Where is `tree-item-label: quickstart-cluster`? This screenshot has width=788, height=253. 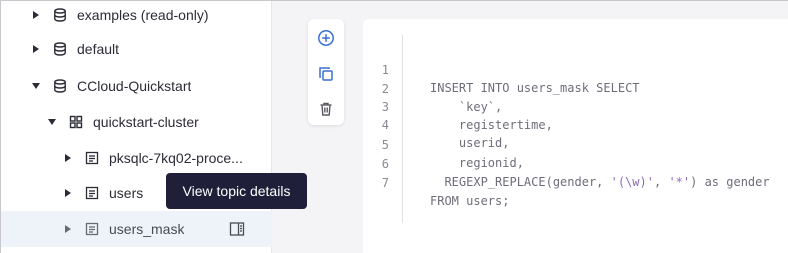
tree-item-label: quickstart-cluster is located at coordinates (146, 122).